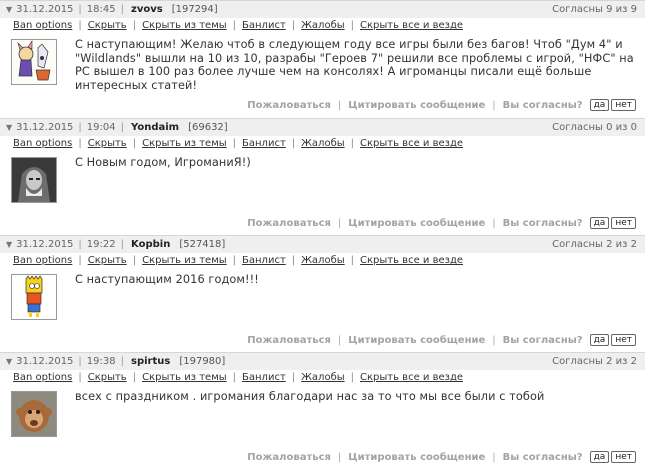  What do you see at coordinates (147, 9) in the screenshot?
I see `comment-author: zvovs` at bounding box center [147, 9].